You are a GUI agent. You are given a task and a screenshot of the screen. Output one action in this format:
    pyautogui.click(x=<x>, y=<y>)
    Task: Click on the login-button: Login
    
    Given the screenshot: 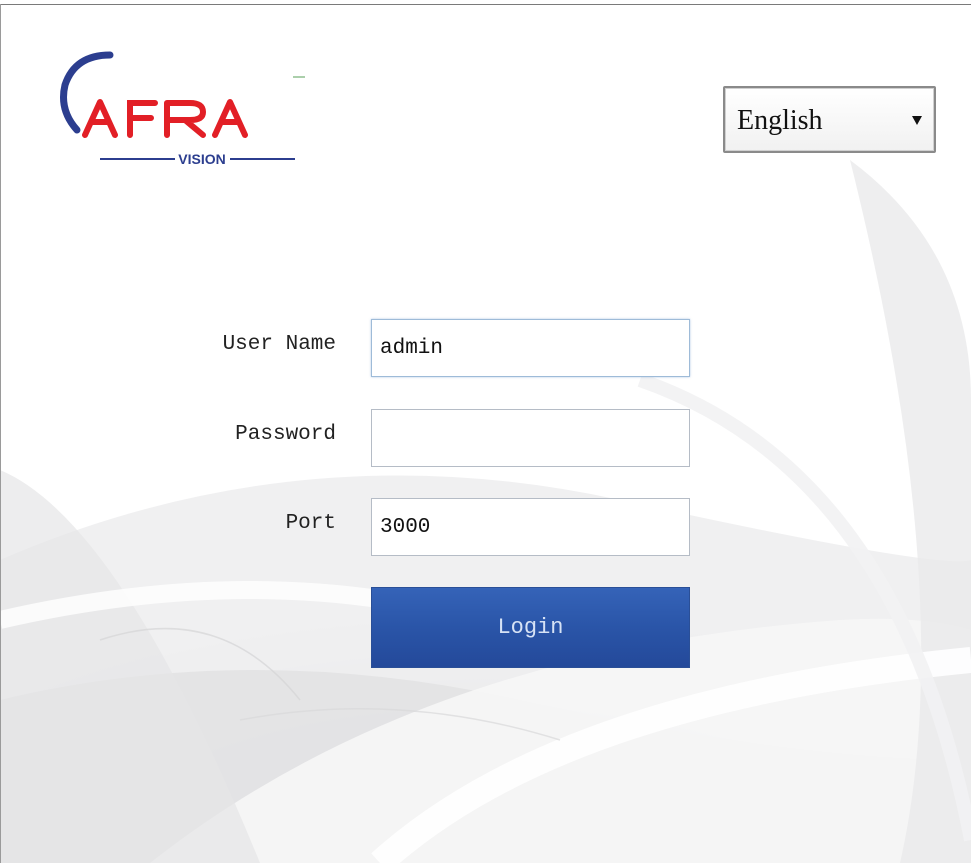 What is the action you would take?
    pyautogui.click(x=530, y=627)
    